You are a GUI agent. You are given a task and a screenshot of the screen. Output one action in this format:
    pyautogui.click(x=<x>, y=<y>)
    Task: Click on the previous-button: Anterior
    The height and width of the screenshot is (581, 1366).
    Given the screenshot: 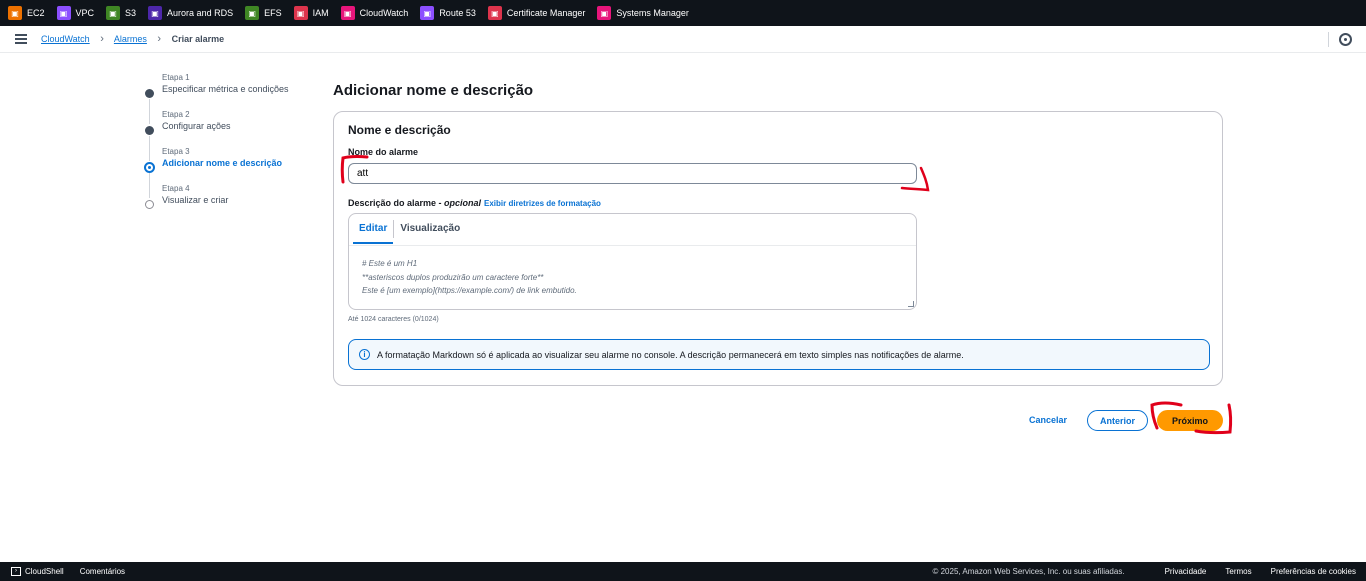 What is the action you would take?
    pyautogui.click(x=1117, y=420)
    